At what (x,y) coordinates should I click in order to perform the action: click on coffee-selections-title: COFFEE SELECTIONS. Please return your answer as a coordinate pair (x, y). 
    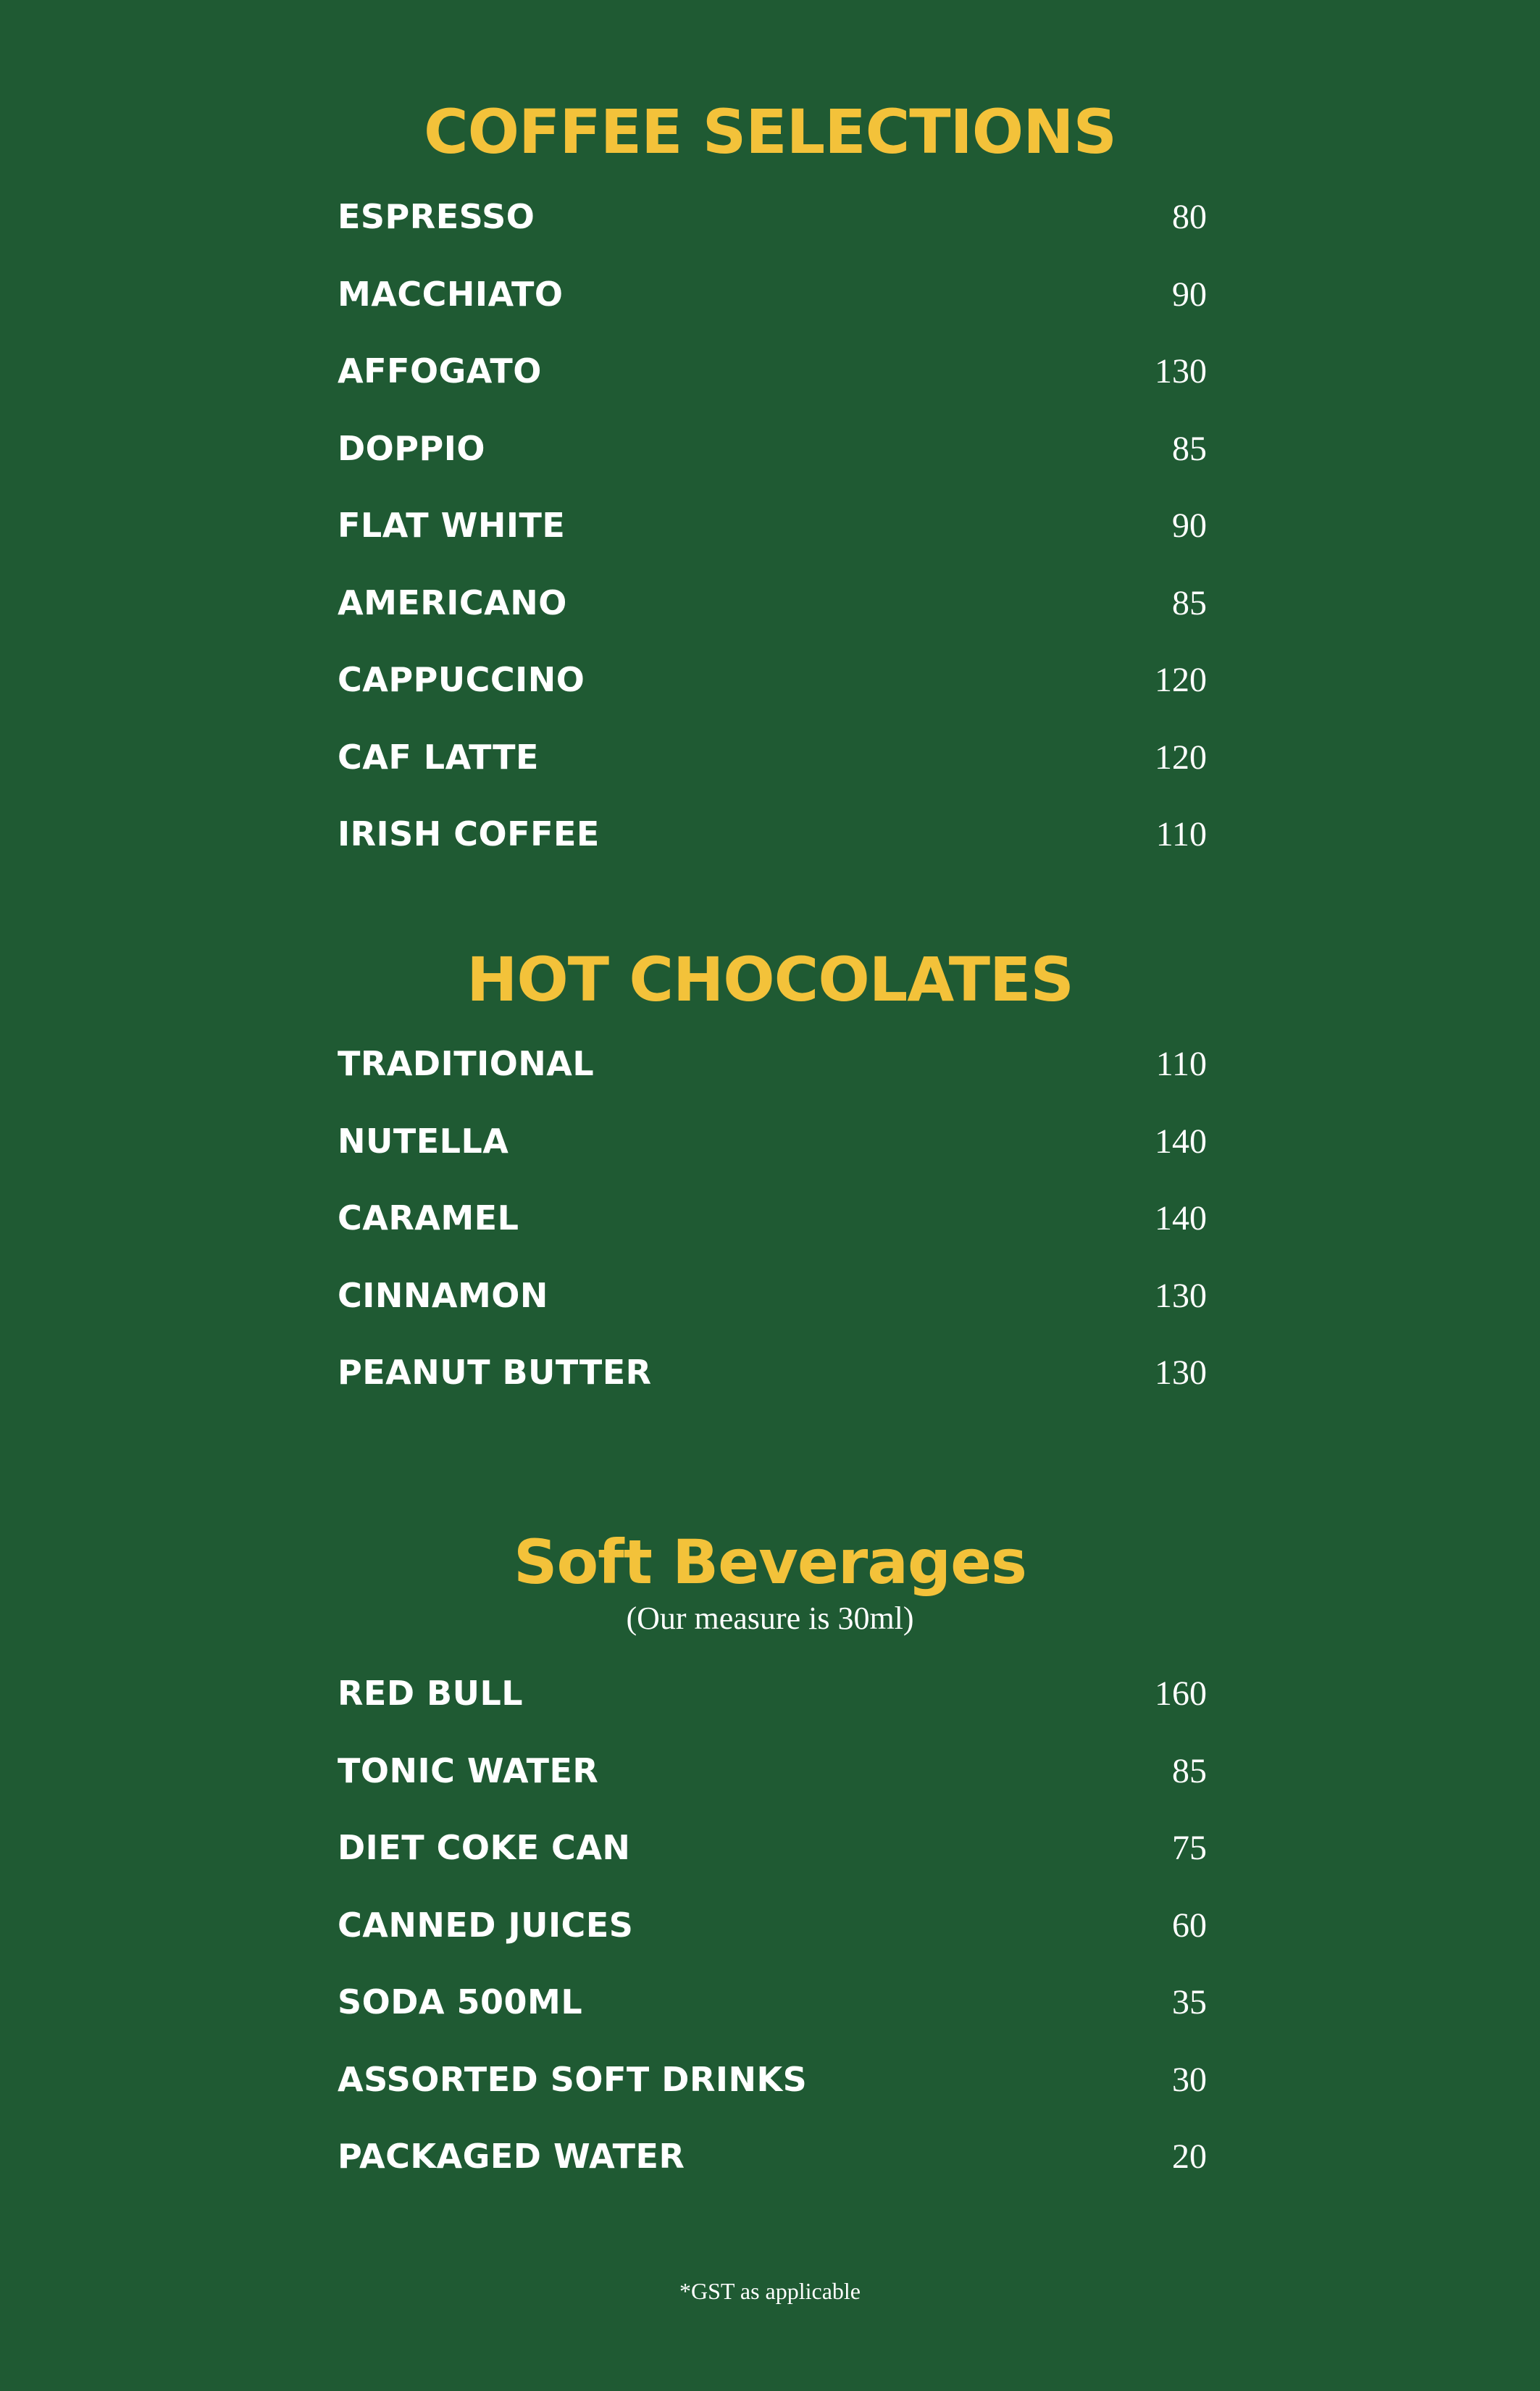
    Looking at the image, I should click on (770, 131).